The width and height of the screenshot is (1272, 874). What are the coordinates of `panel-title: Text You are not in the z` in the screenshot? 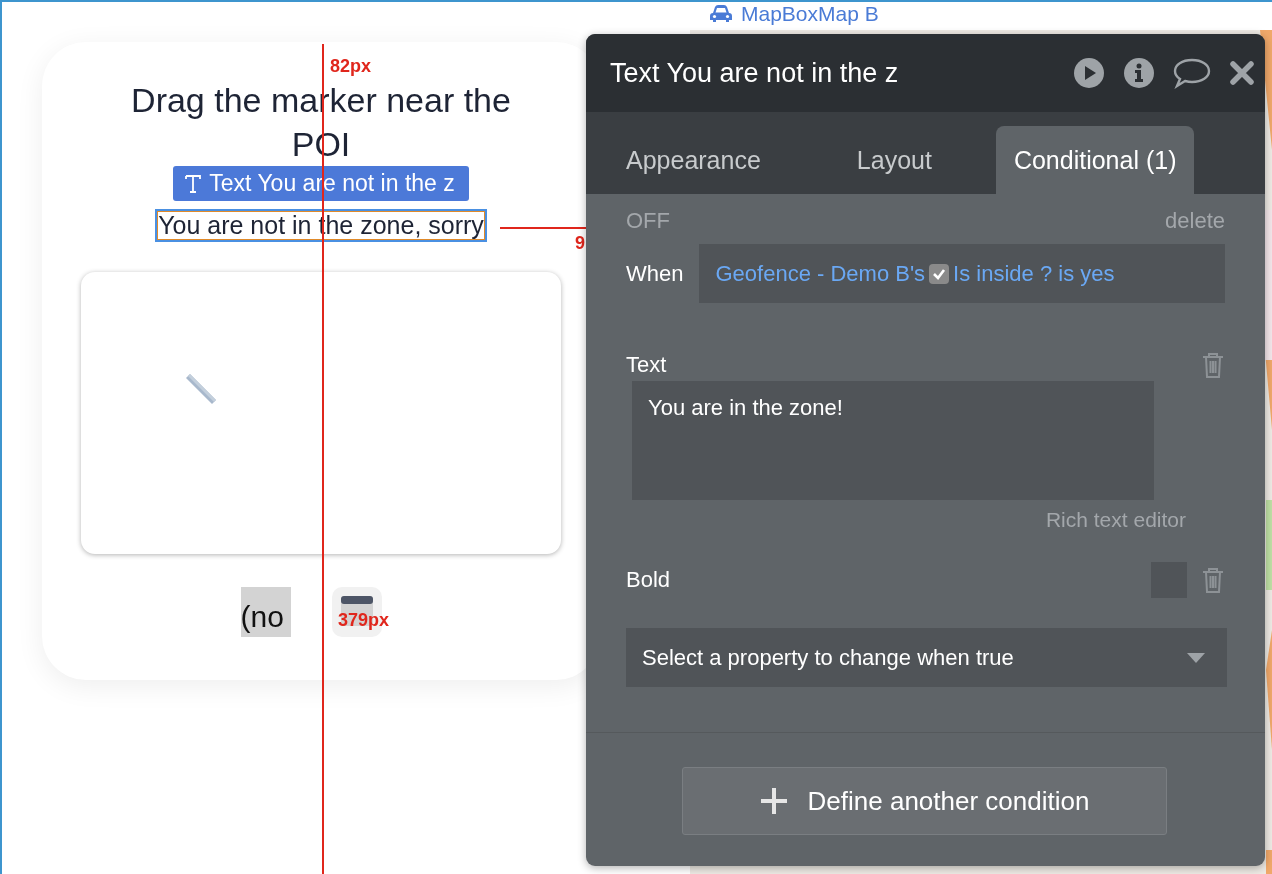 It's located at (754, 73).